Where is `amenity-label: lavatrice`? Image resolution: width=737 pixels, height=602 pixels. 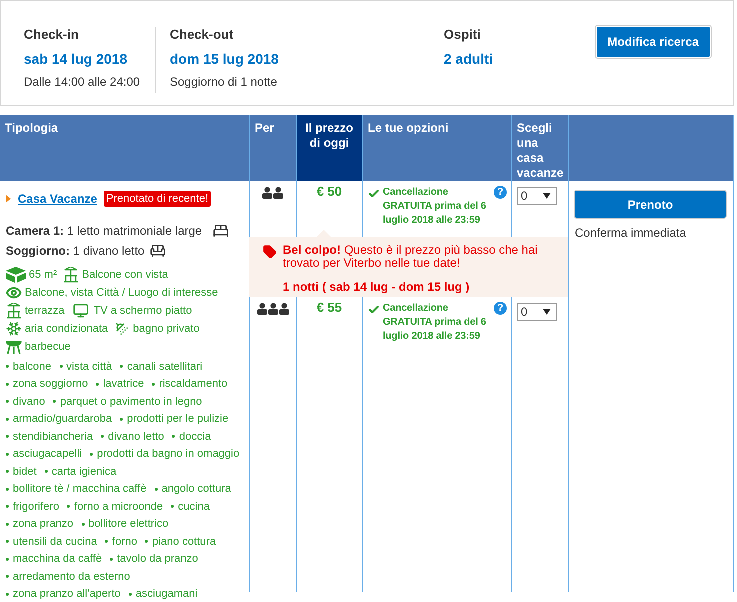
amenity-label: lavatrice is located at coordinates (123, 384).